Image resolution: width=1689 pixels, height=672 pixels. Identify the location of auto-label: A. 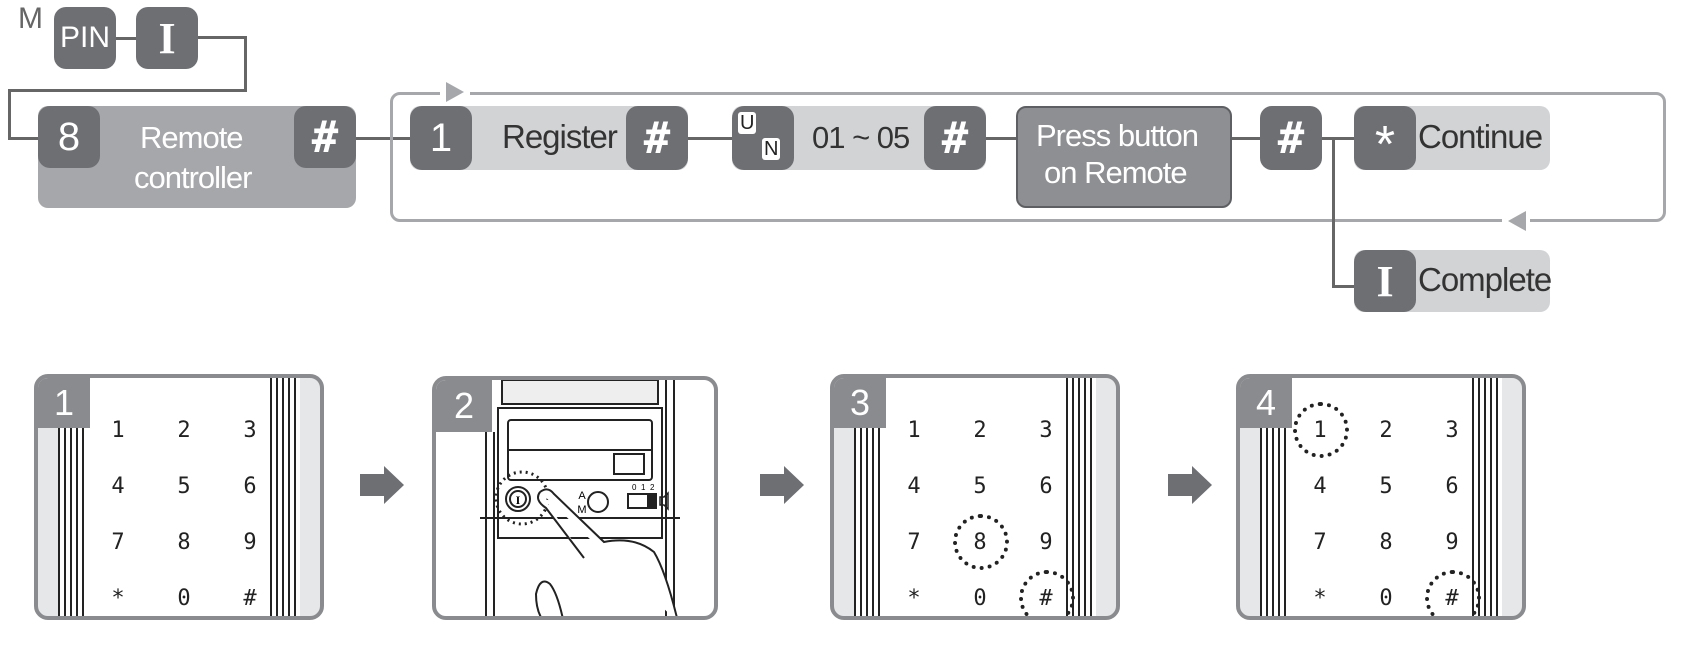
(582, 496).